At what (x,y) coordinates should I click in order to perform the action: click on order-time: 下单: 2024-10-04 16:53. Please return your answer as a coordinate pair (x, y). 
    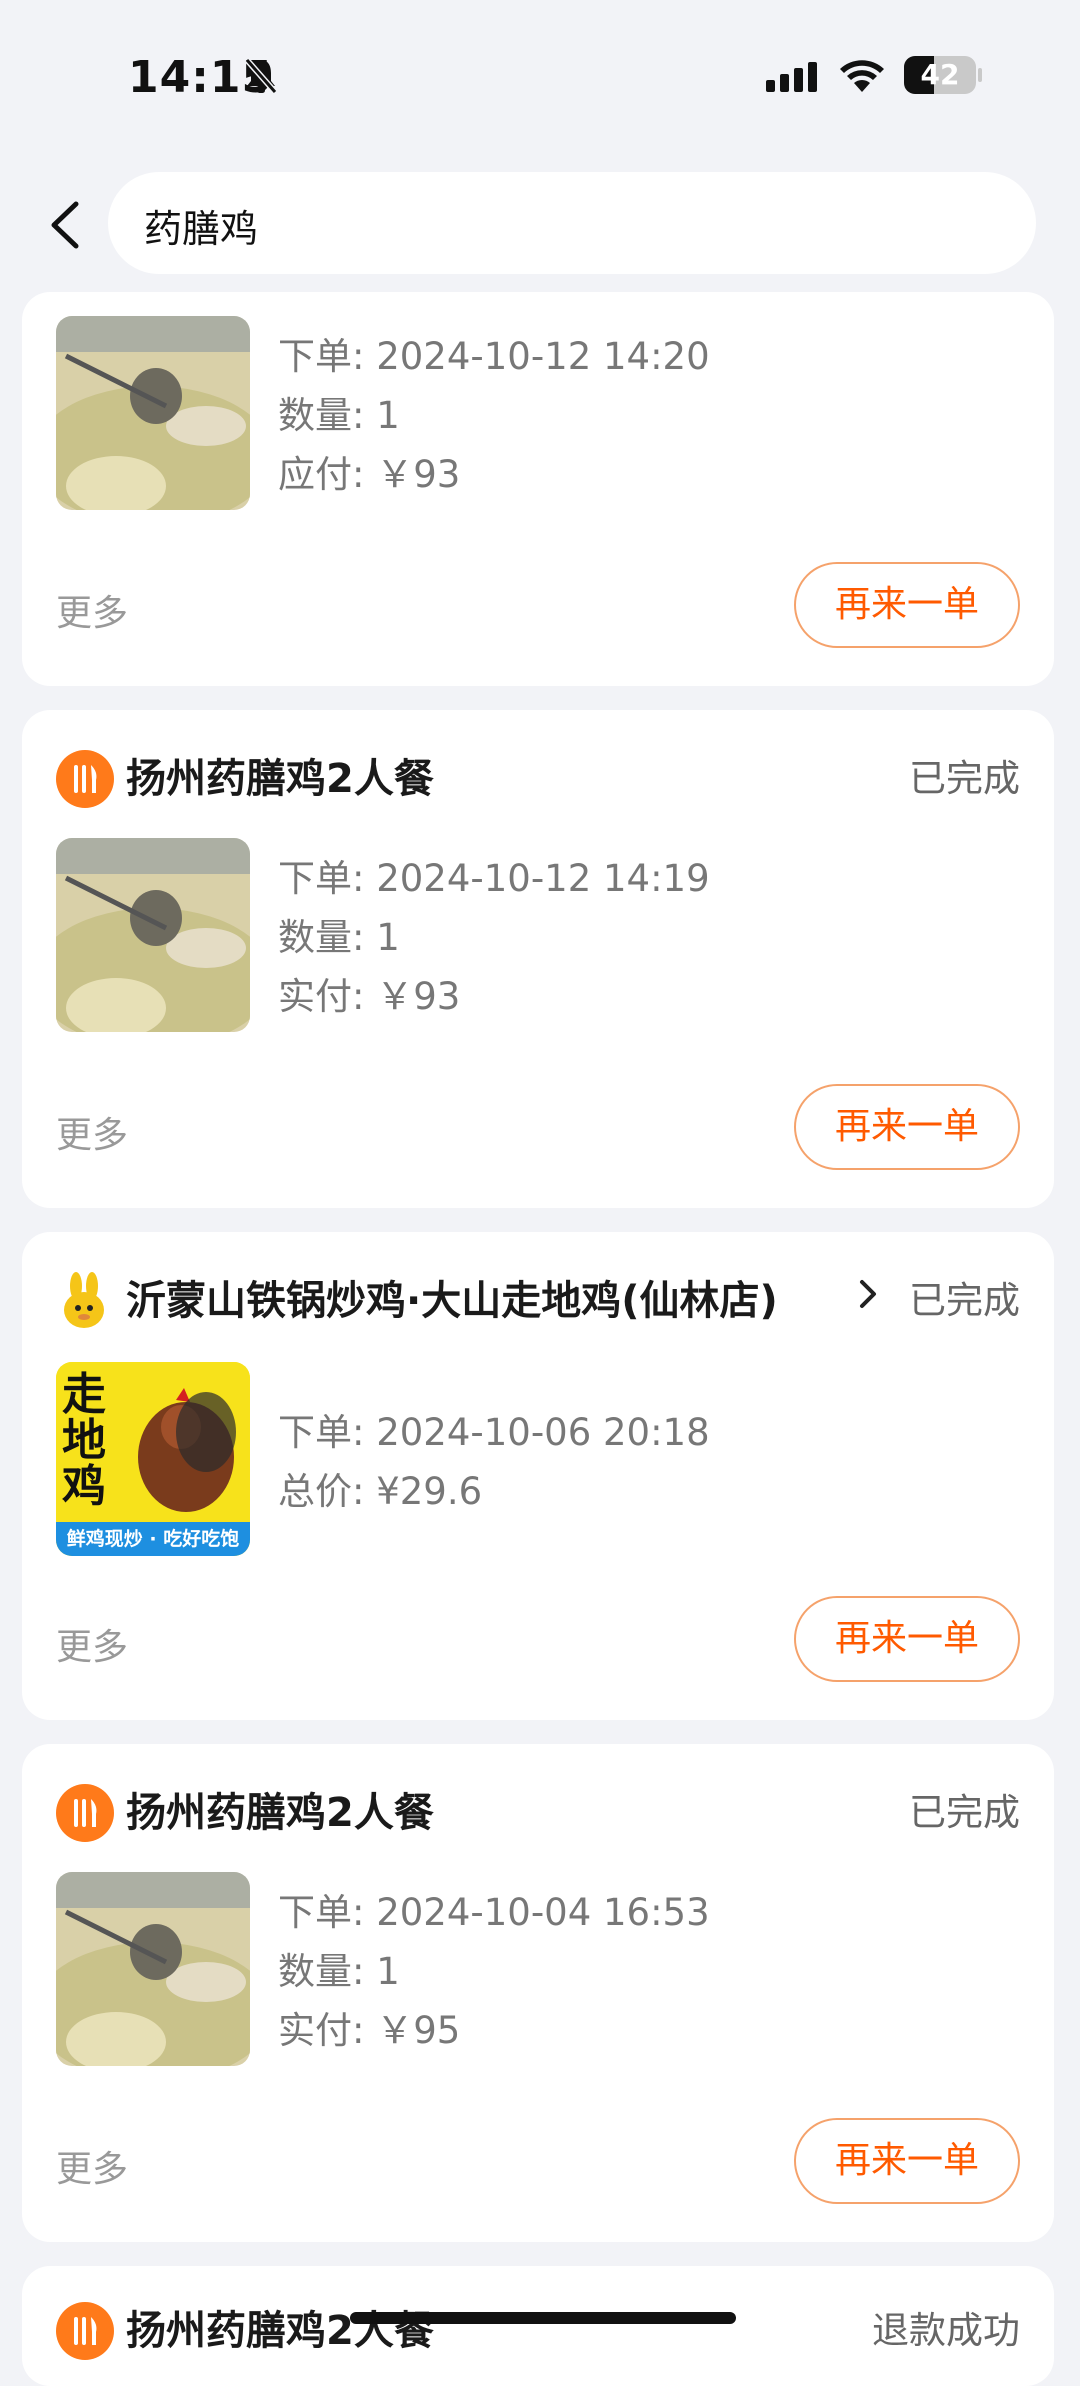
    Looking at the image, I should click on (494, 1912).